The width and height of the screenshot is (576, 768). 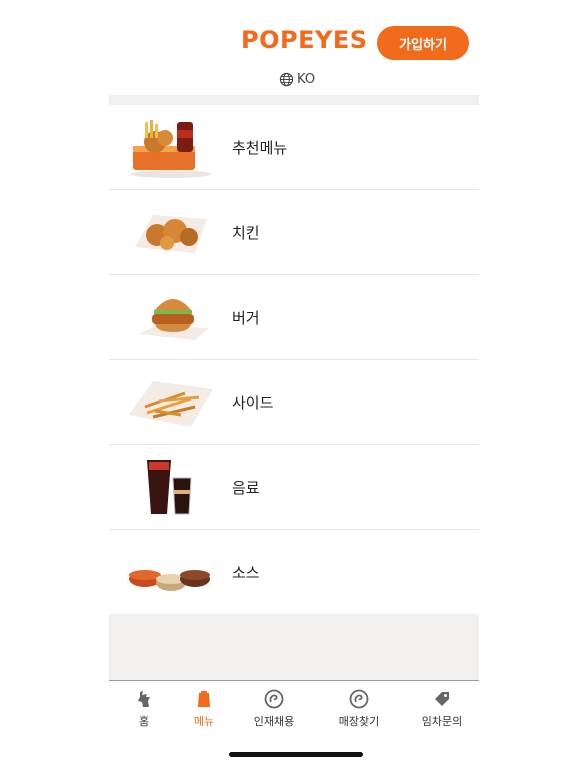 What do you see at coordinates (171, 234) in the screenshot?
I see `chicken-image` at bounding box center [171, 234].